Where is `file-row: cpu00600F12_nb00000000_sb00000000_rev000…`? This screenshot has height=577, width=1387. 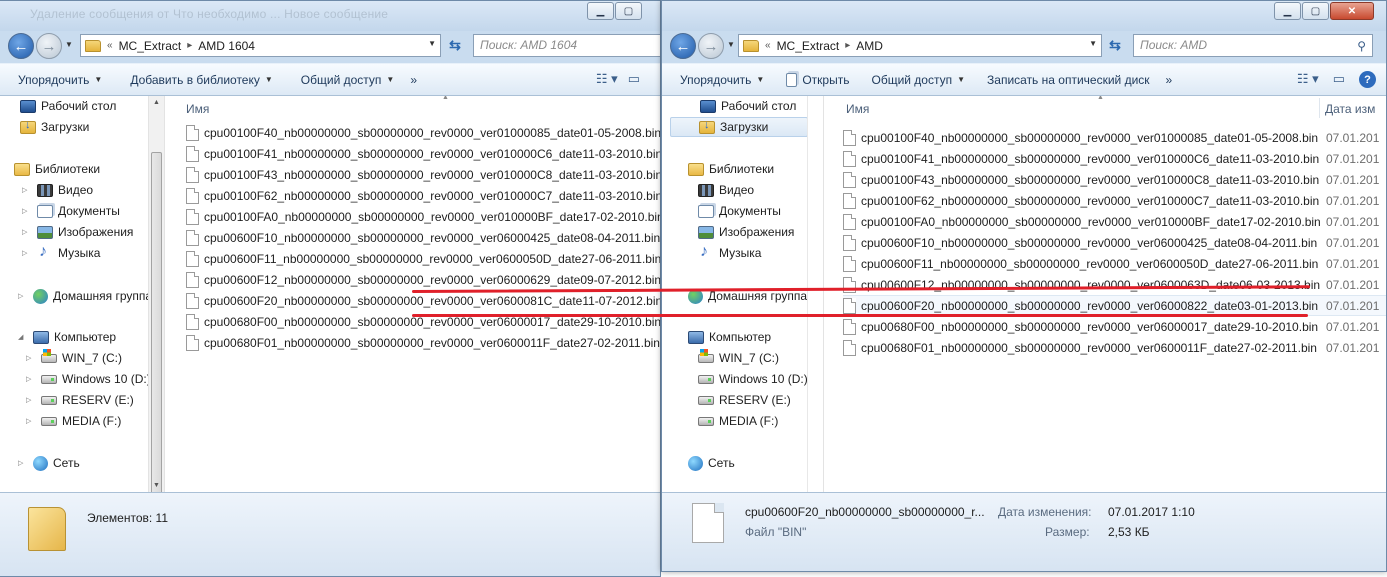
file-row: cpu00600F12_nb00000000_sb00000000_rev000… is located at coordinates (423, 279).